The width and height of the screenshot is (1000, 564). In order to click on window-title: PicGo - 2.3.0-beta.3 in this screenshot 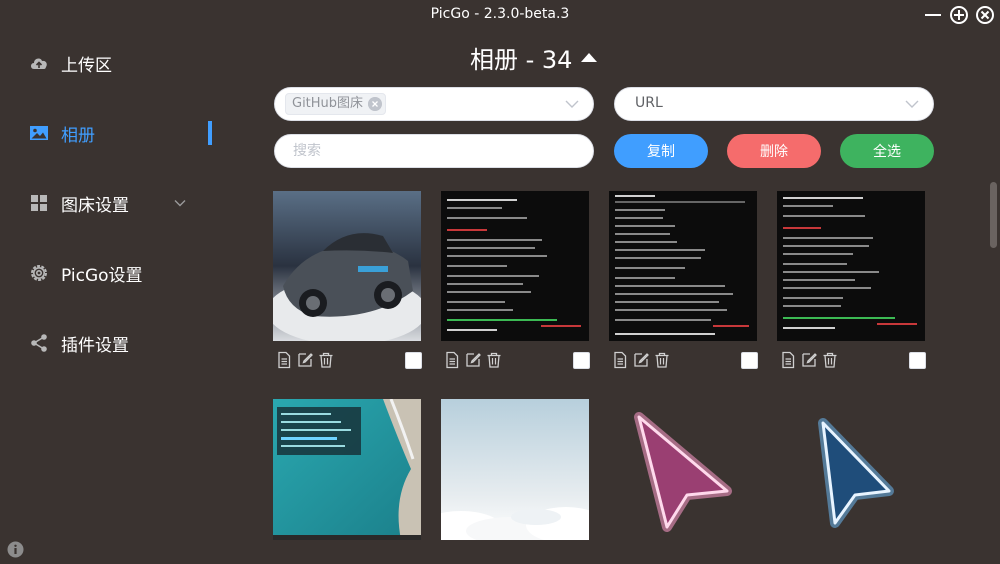, I will do `click(500, 14)`.